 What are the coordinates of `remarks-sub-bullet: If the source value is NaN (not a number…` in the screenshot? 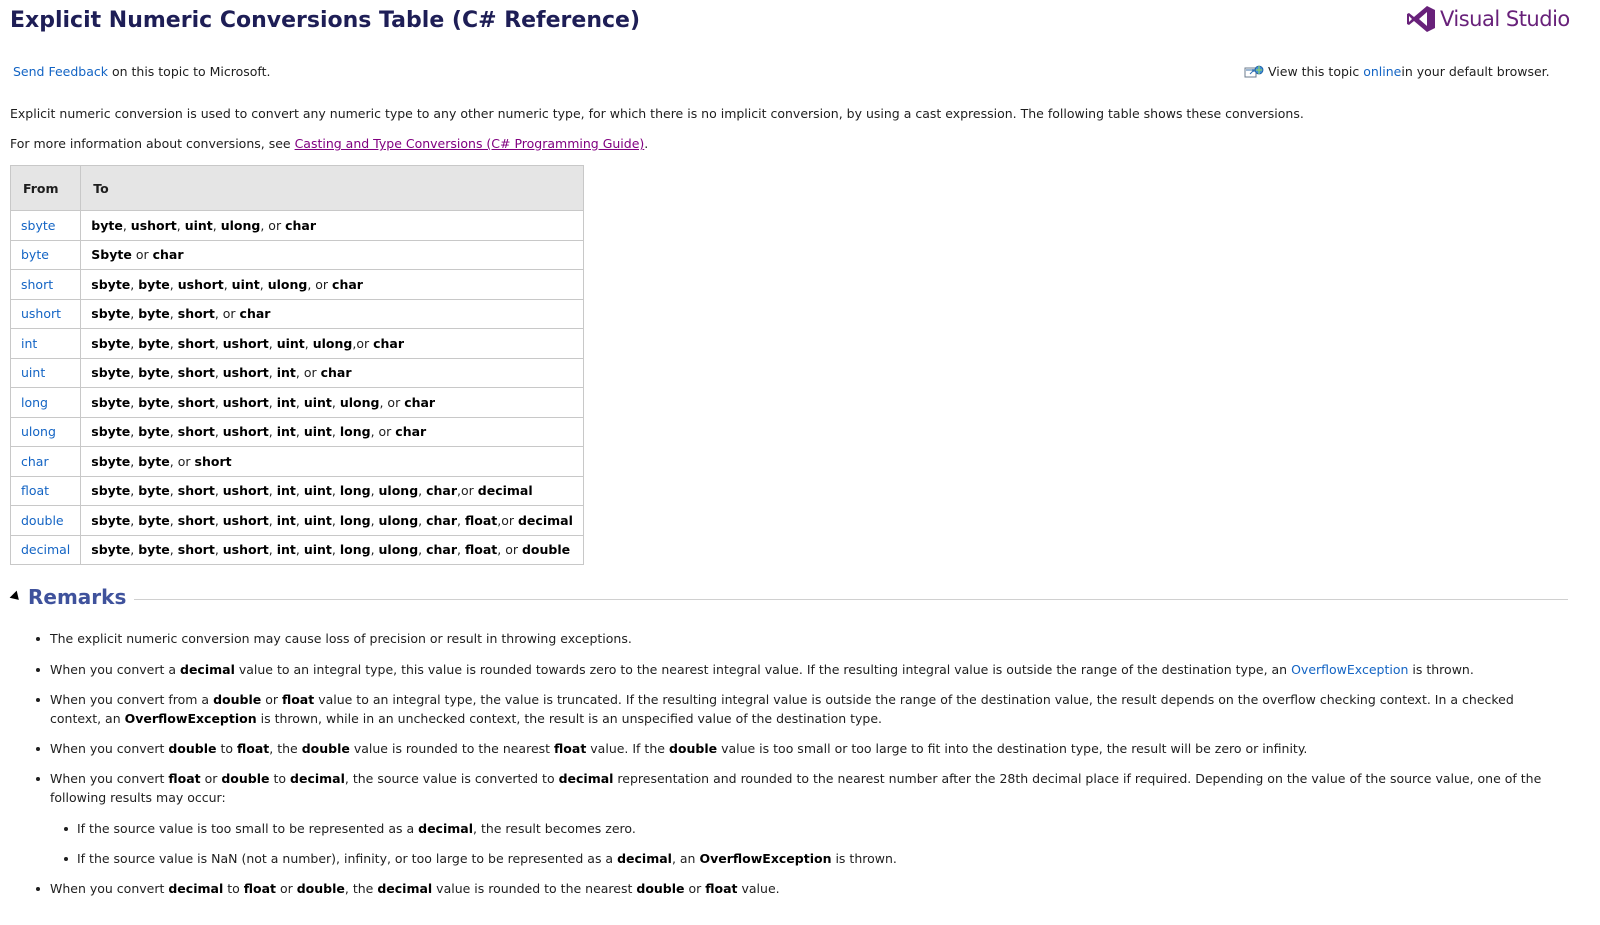 It's located at (770, 859).